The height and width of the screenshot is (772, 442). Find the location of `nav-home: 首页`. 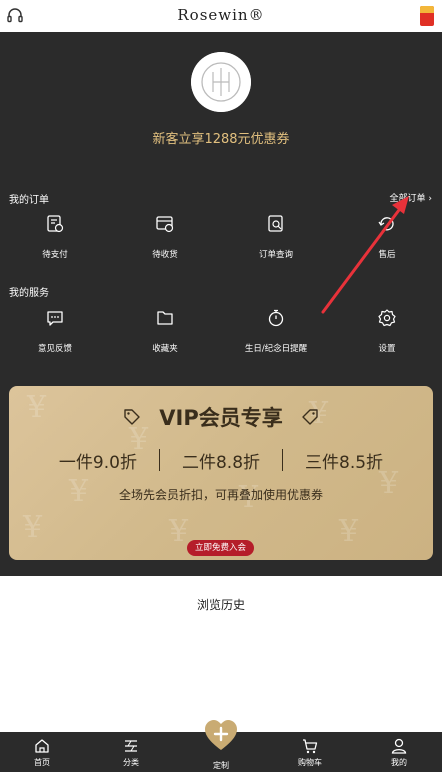

nav-home: 首页 is located at coordinates (42, 752).